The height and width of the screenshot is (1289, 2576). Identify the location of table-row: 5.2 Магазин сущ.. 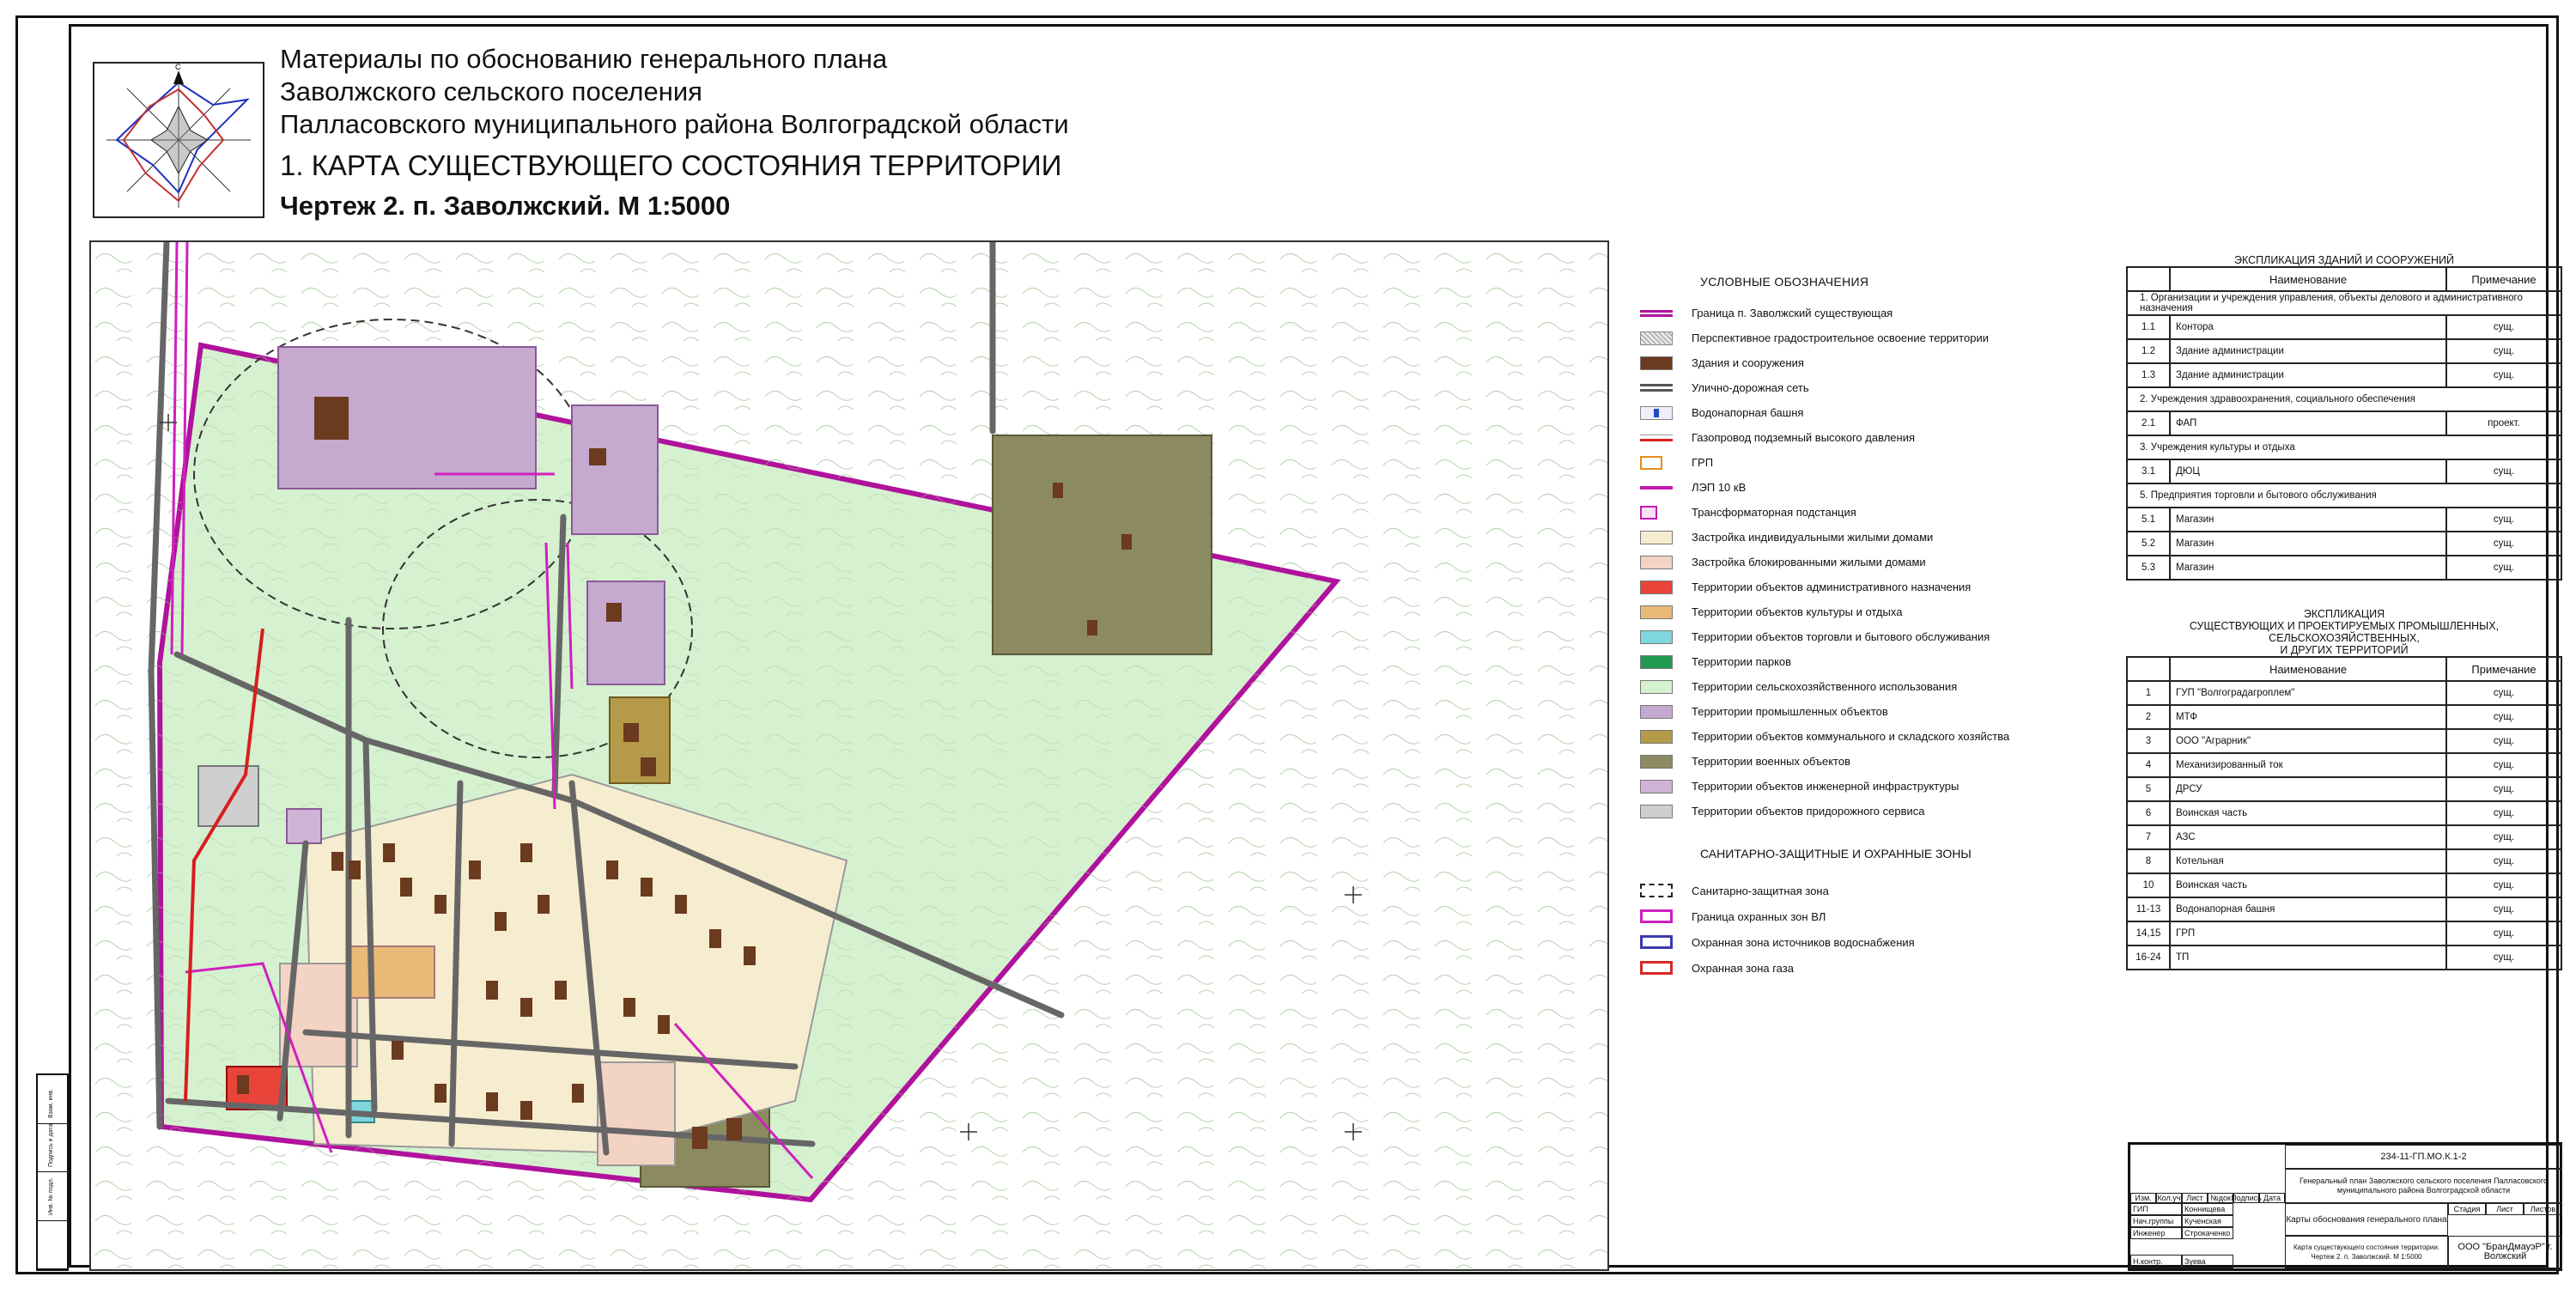
(2344, 543).